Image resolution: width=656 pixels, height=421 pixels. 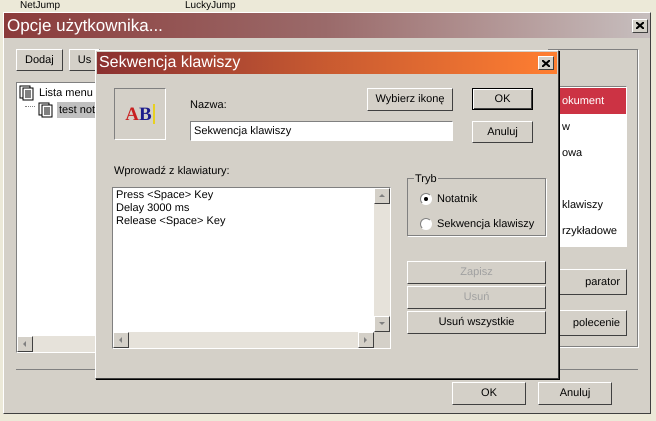 I want to click on sequence-line: Press <Space> Key, so click(x=165, y=195).